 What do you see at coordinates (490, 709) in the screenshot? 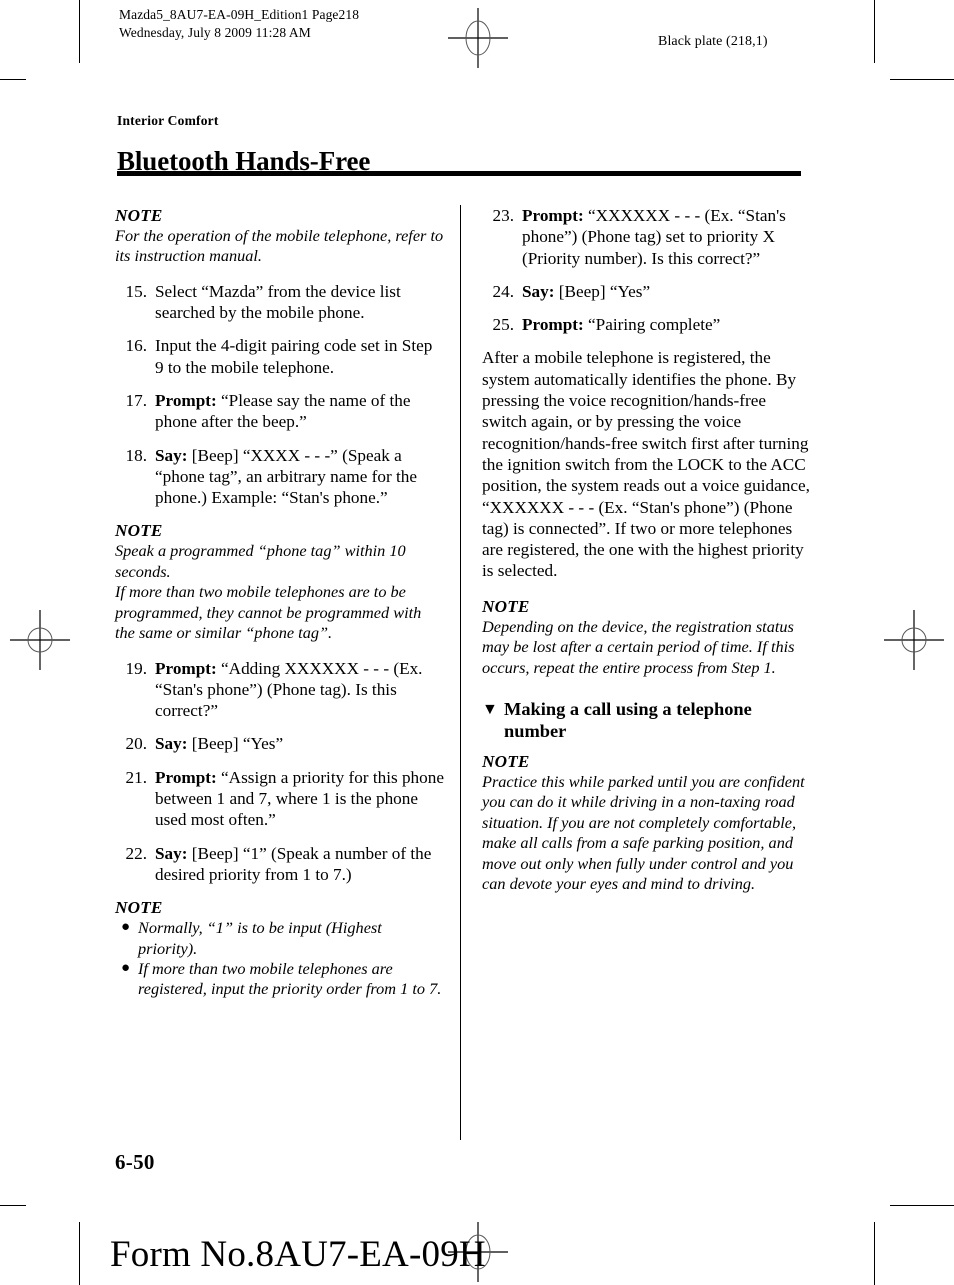
I see `triangle-down-icon: ▼` at bounding box center [490, 709].